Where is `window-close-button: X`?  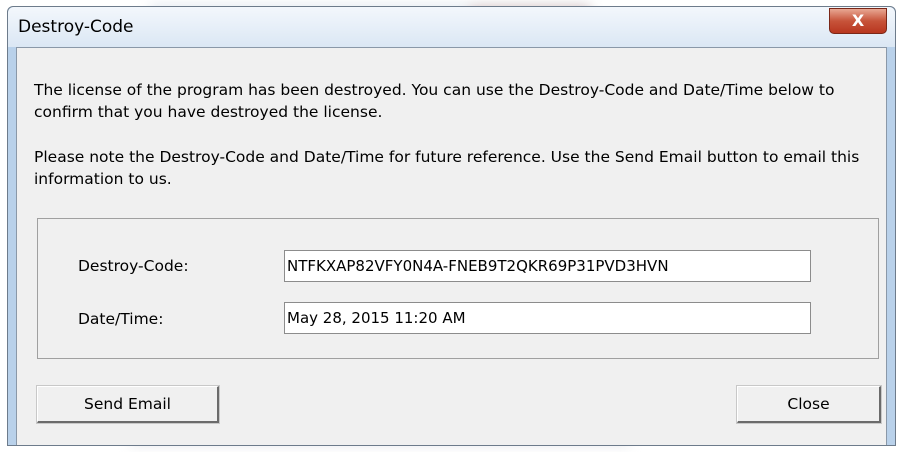
window-close-button: X is located at coordinates (858, 21).